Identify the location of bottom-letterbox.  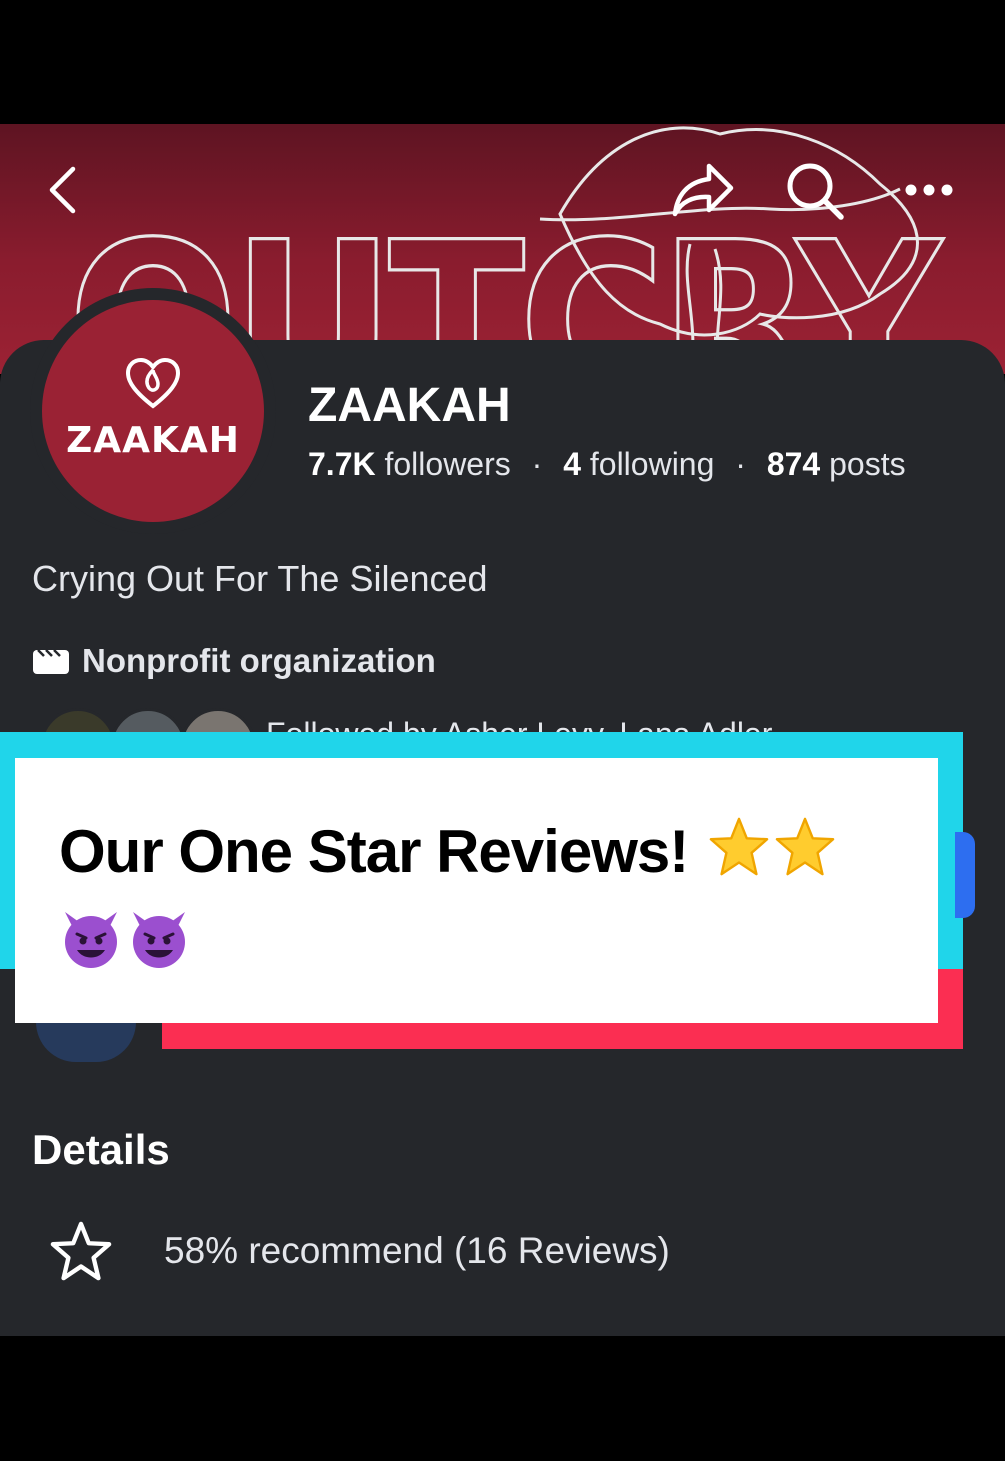
(502, 1398).